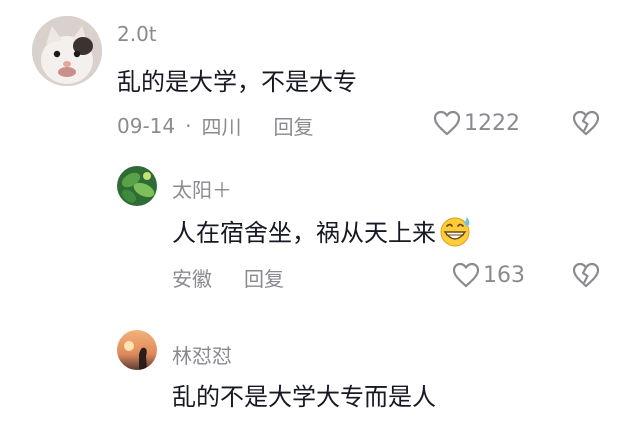  What do you see at coordinates (137, 34) in the screenshot?
I see `username: 2.0t` at bounding box center [137, 34].